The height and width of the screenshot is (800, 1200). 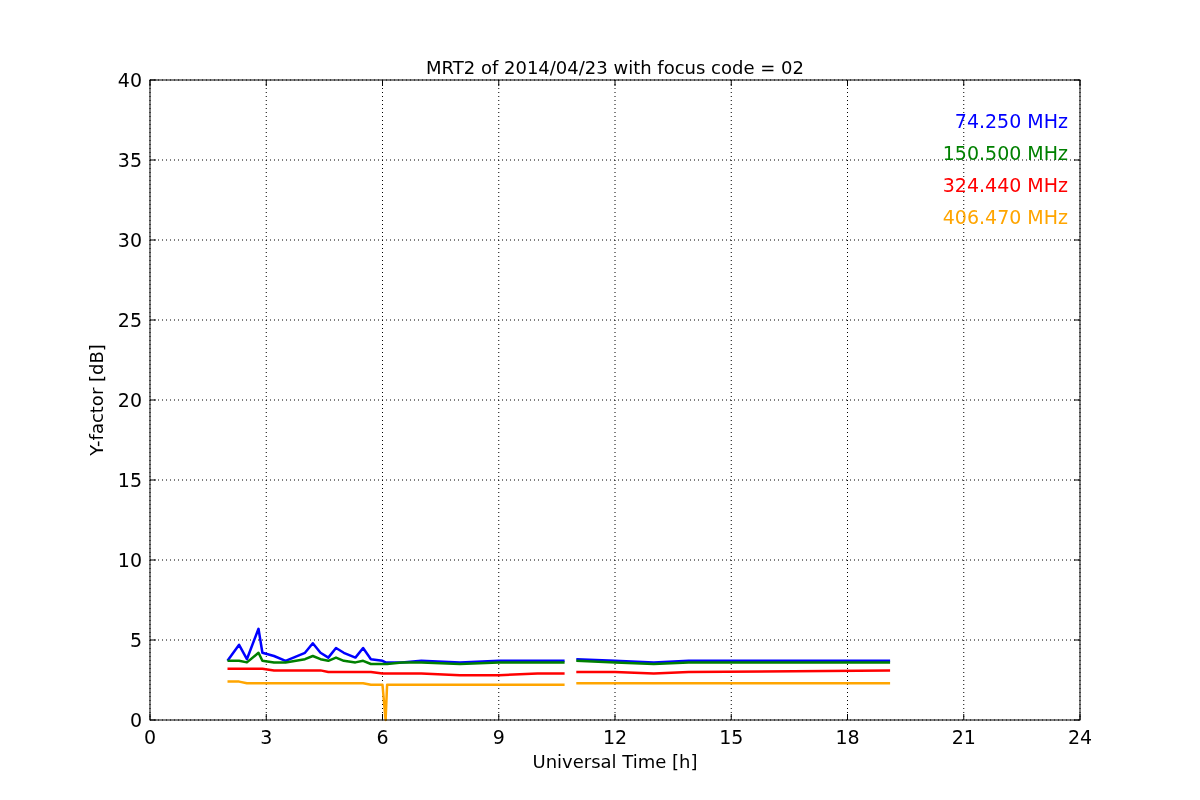 What do you see at coordinates (129, 160) in the screenshot?
I see `y-tick-label: 35` at bounding box center [129, 160].